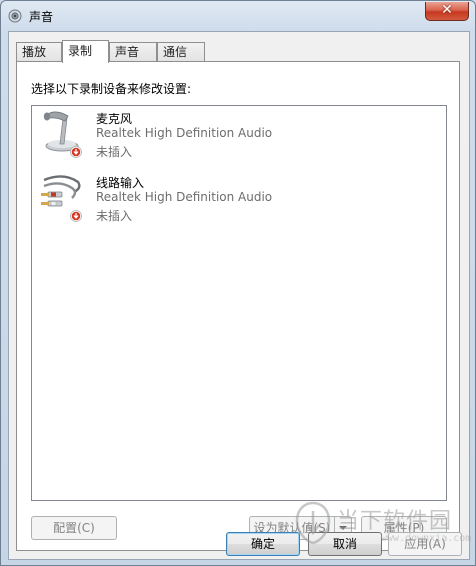 The image size is (476, 566). What do you see at coordinates (39, 51) in the screenshot?
I see `tab-playback: 播放` at bounding box center [39, 51].